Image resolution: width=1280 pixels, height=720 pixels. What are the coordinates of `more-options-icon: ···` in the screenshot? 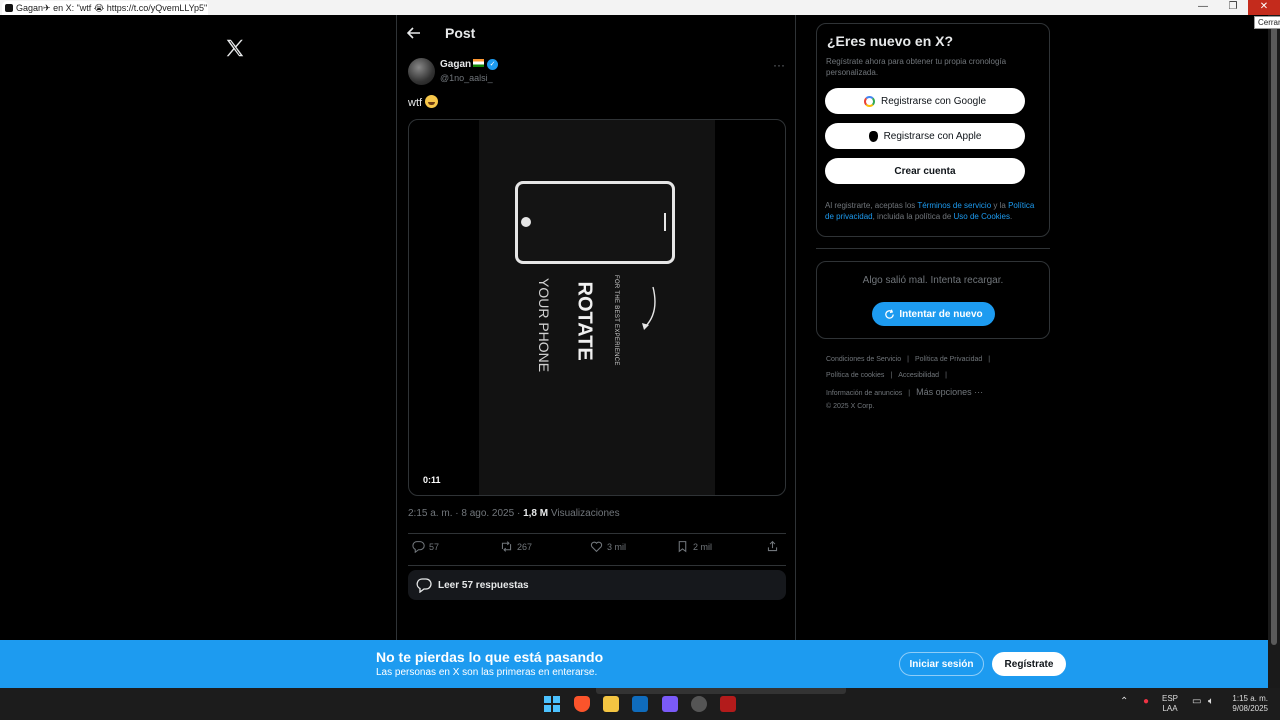 It's located at (779, 65).